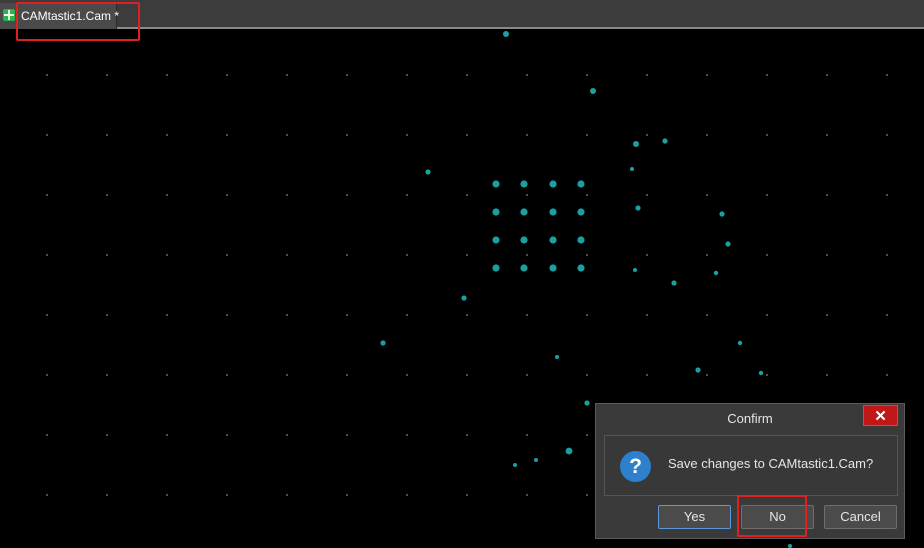 The width and height of the screenshot is (924, 548). Describe the element at coordinates (694, 517) in the screenshot. I see `yes-button: Yes` at that location.